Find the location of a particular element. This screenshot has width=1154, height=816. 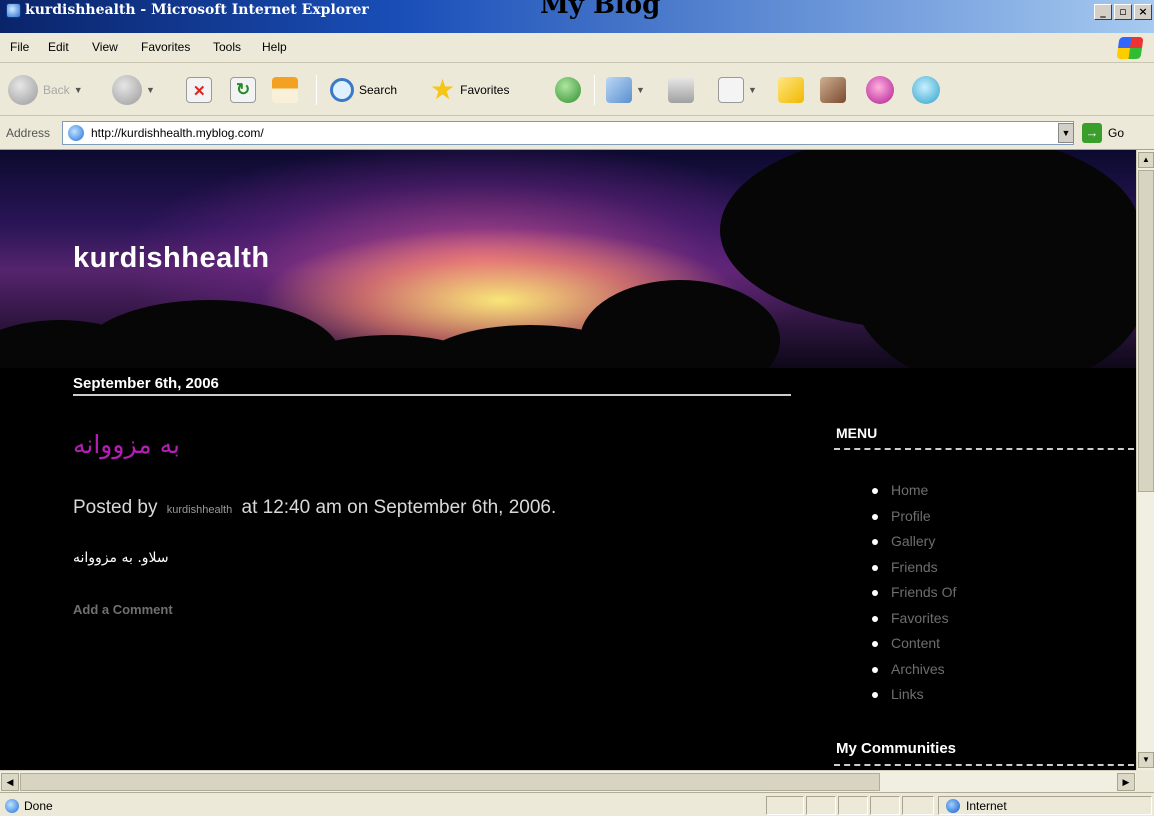

forward-button: ▼ is located at coordinates (133, 90).